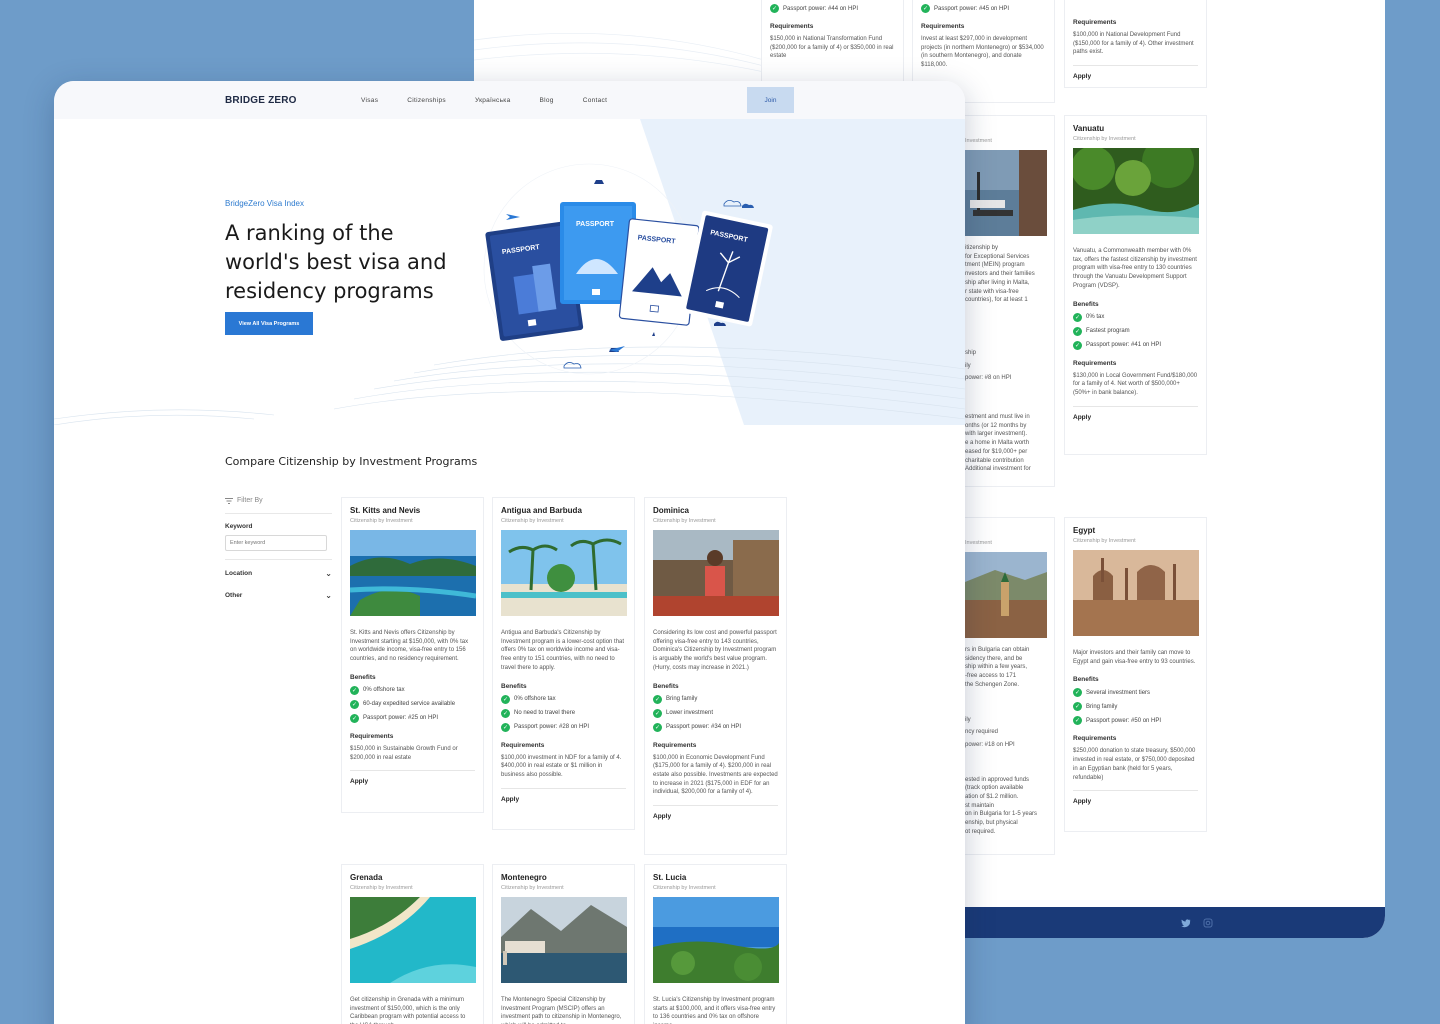 The width and height of the screenshot is (1440, 1024). I want to click on dominica-photo, so click(716, 573).